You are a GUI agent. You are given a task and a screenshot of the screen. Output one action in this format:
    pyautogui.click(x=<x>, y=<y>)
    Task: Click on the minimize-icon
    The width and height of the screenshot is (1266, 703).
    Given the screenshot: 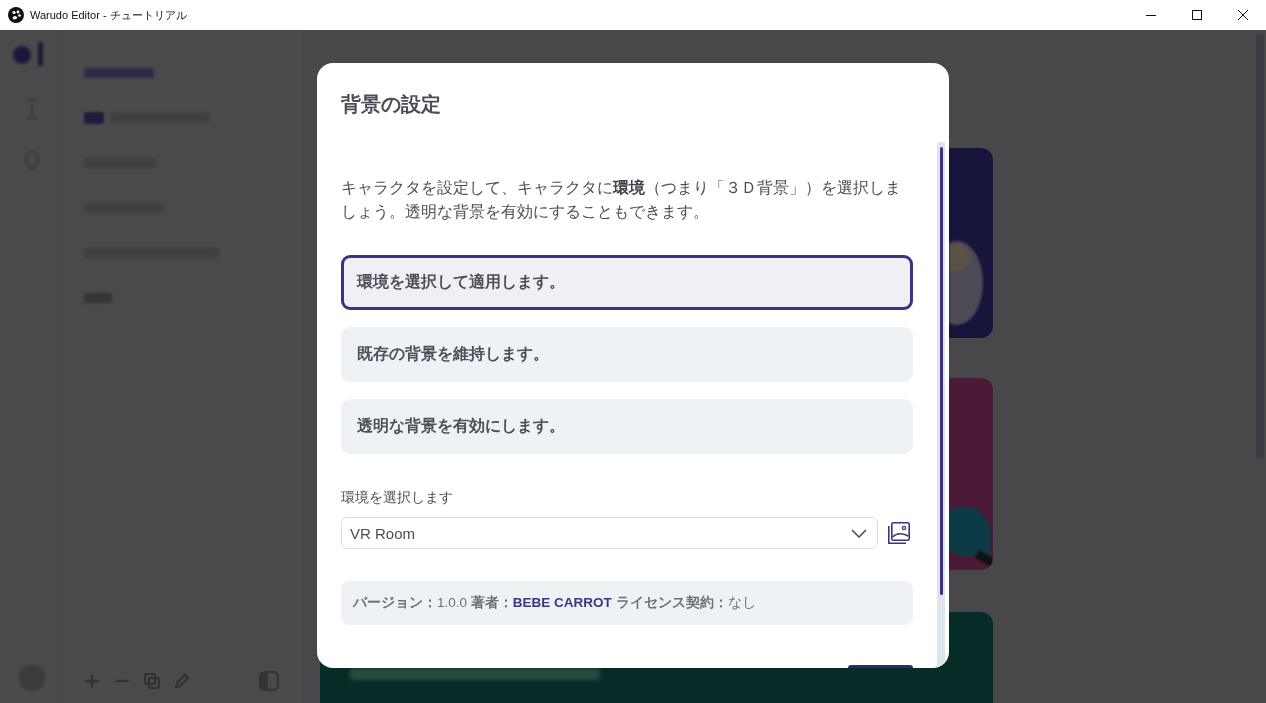 What is the action you would take?
    pyautogui.click(x=1151, y=15)
    